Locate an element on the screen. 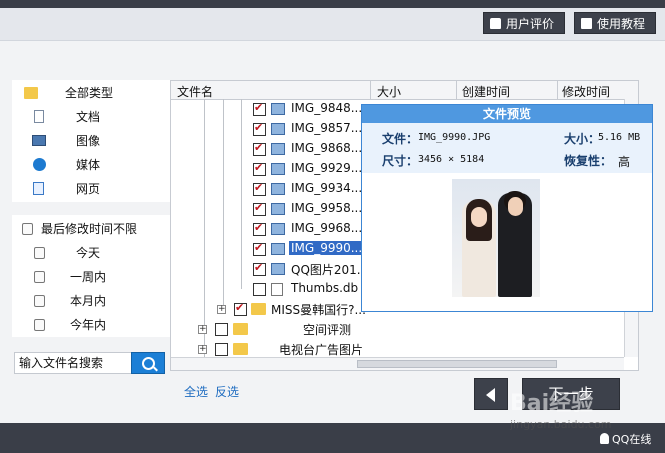  folder-row: + 空间评测 is located at coordinates (404, 329).